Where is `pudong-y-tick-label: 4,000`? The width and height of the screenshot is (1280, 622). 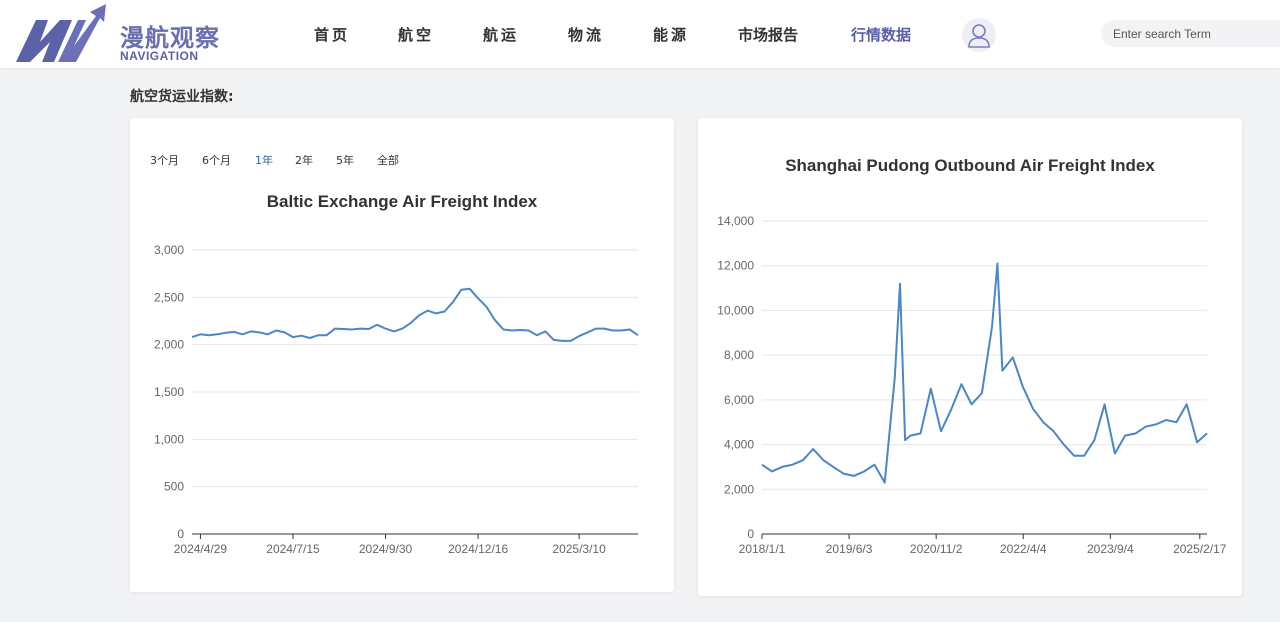
pudong-y-tick-label: 4,000 is located at coordinates (739, 445).